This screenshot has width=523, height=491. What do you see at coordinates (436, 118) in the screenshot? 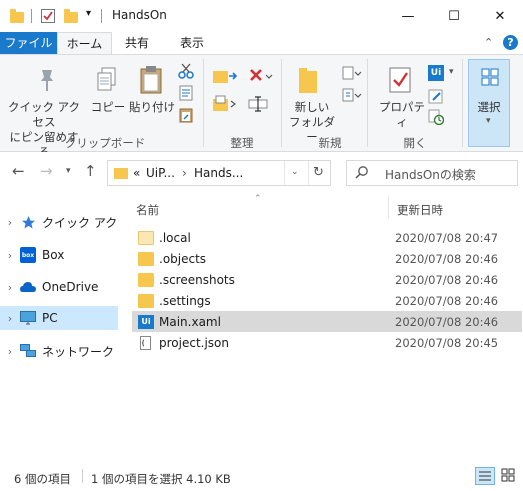
I see `history-icon` at bounding box center [436, 118].